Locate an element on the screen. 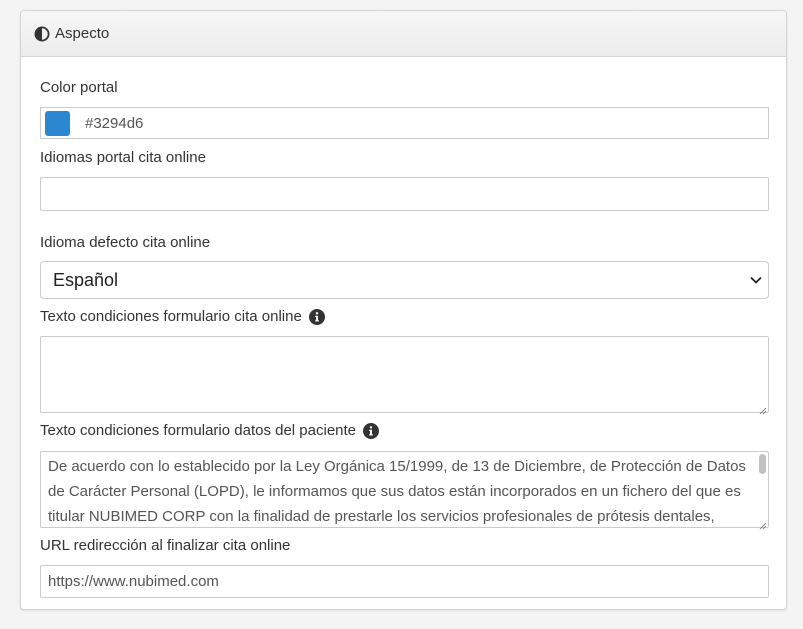  color-portal-label: Color portal is located at coordinates (79, 87).